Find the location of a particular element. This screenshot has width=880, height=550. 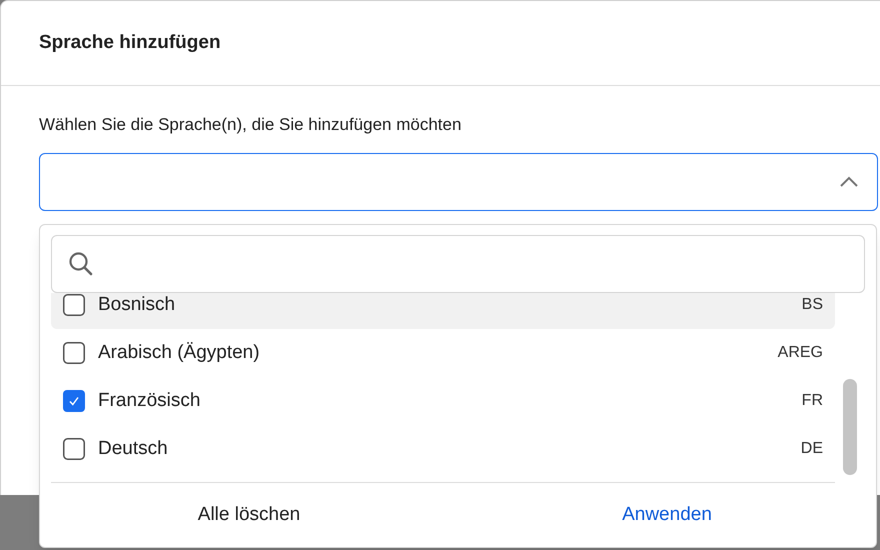

language-name: Deutsch is located at coordinates (133, 448).